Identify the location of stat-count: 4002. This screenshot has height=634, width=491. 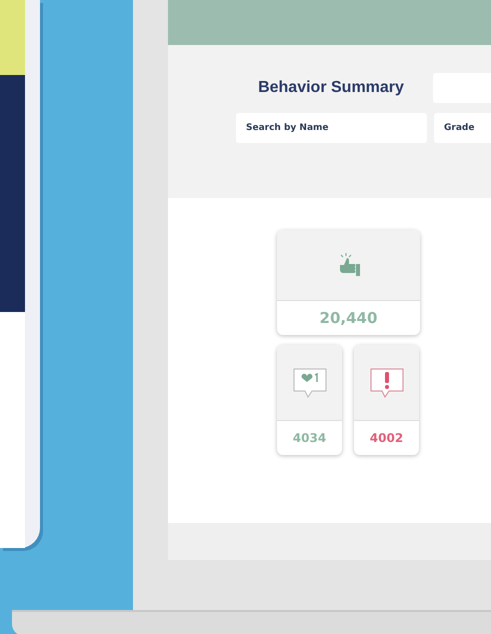
(386, 438).